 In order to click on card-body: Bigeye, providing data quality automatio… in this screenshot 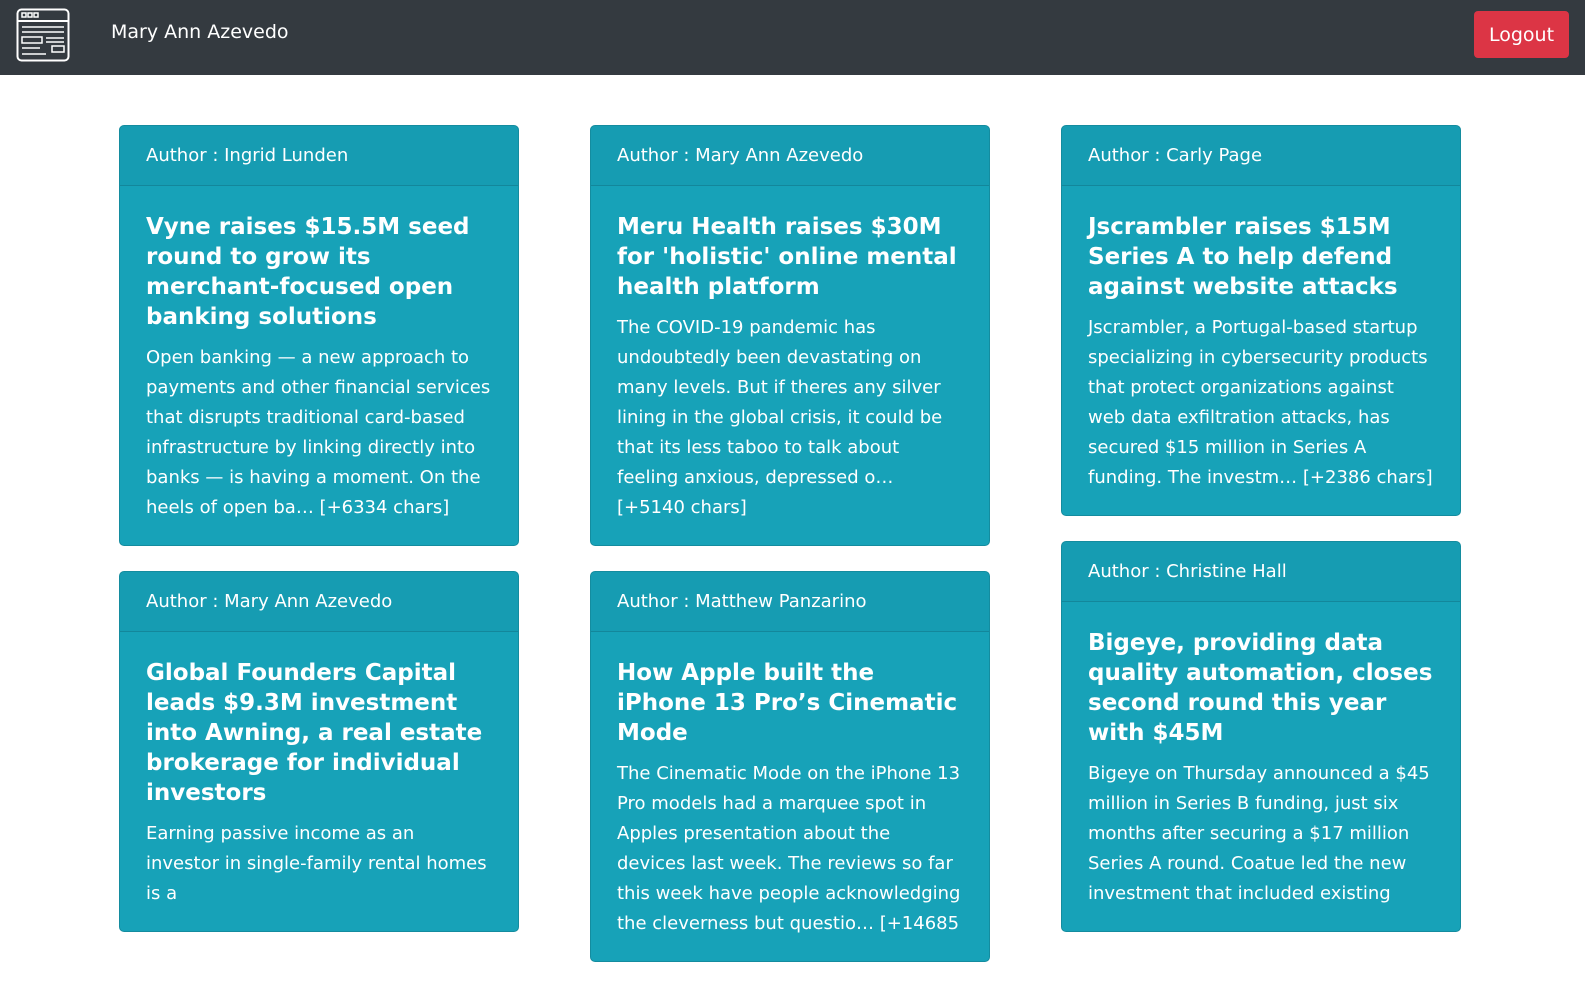, I will do `click(1261, 766)`.